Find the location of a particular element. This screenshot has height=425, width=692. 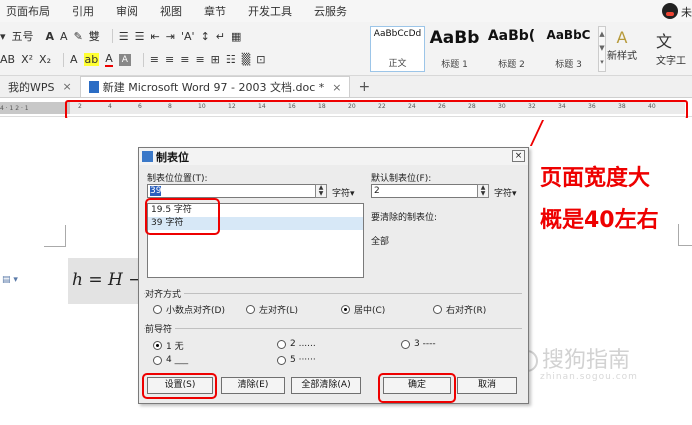

increase-indent-icon: ⇥ is located at coordinates (170, 36).